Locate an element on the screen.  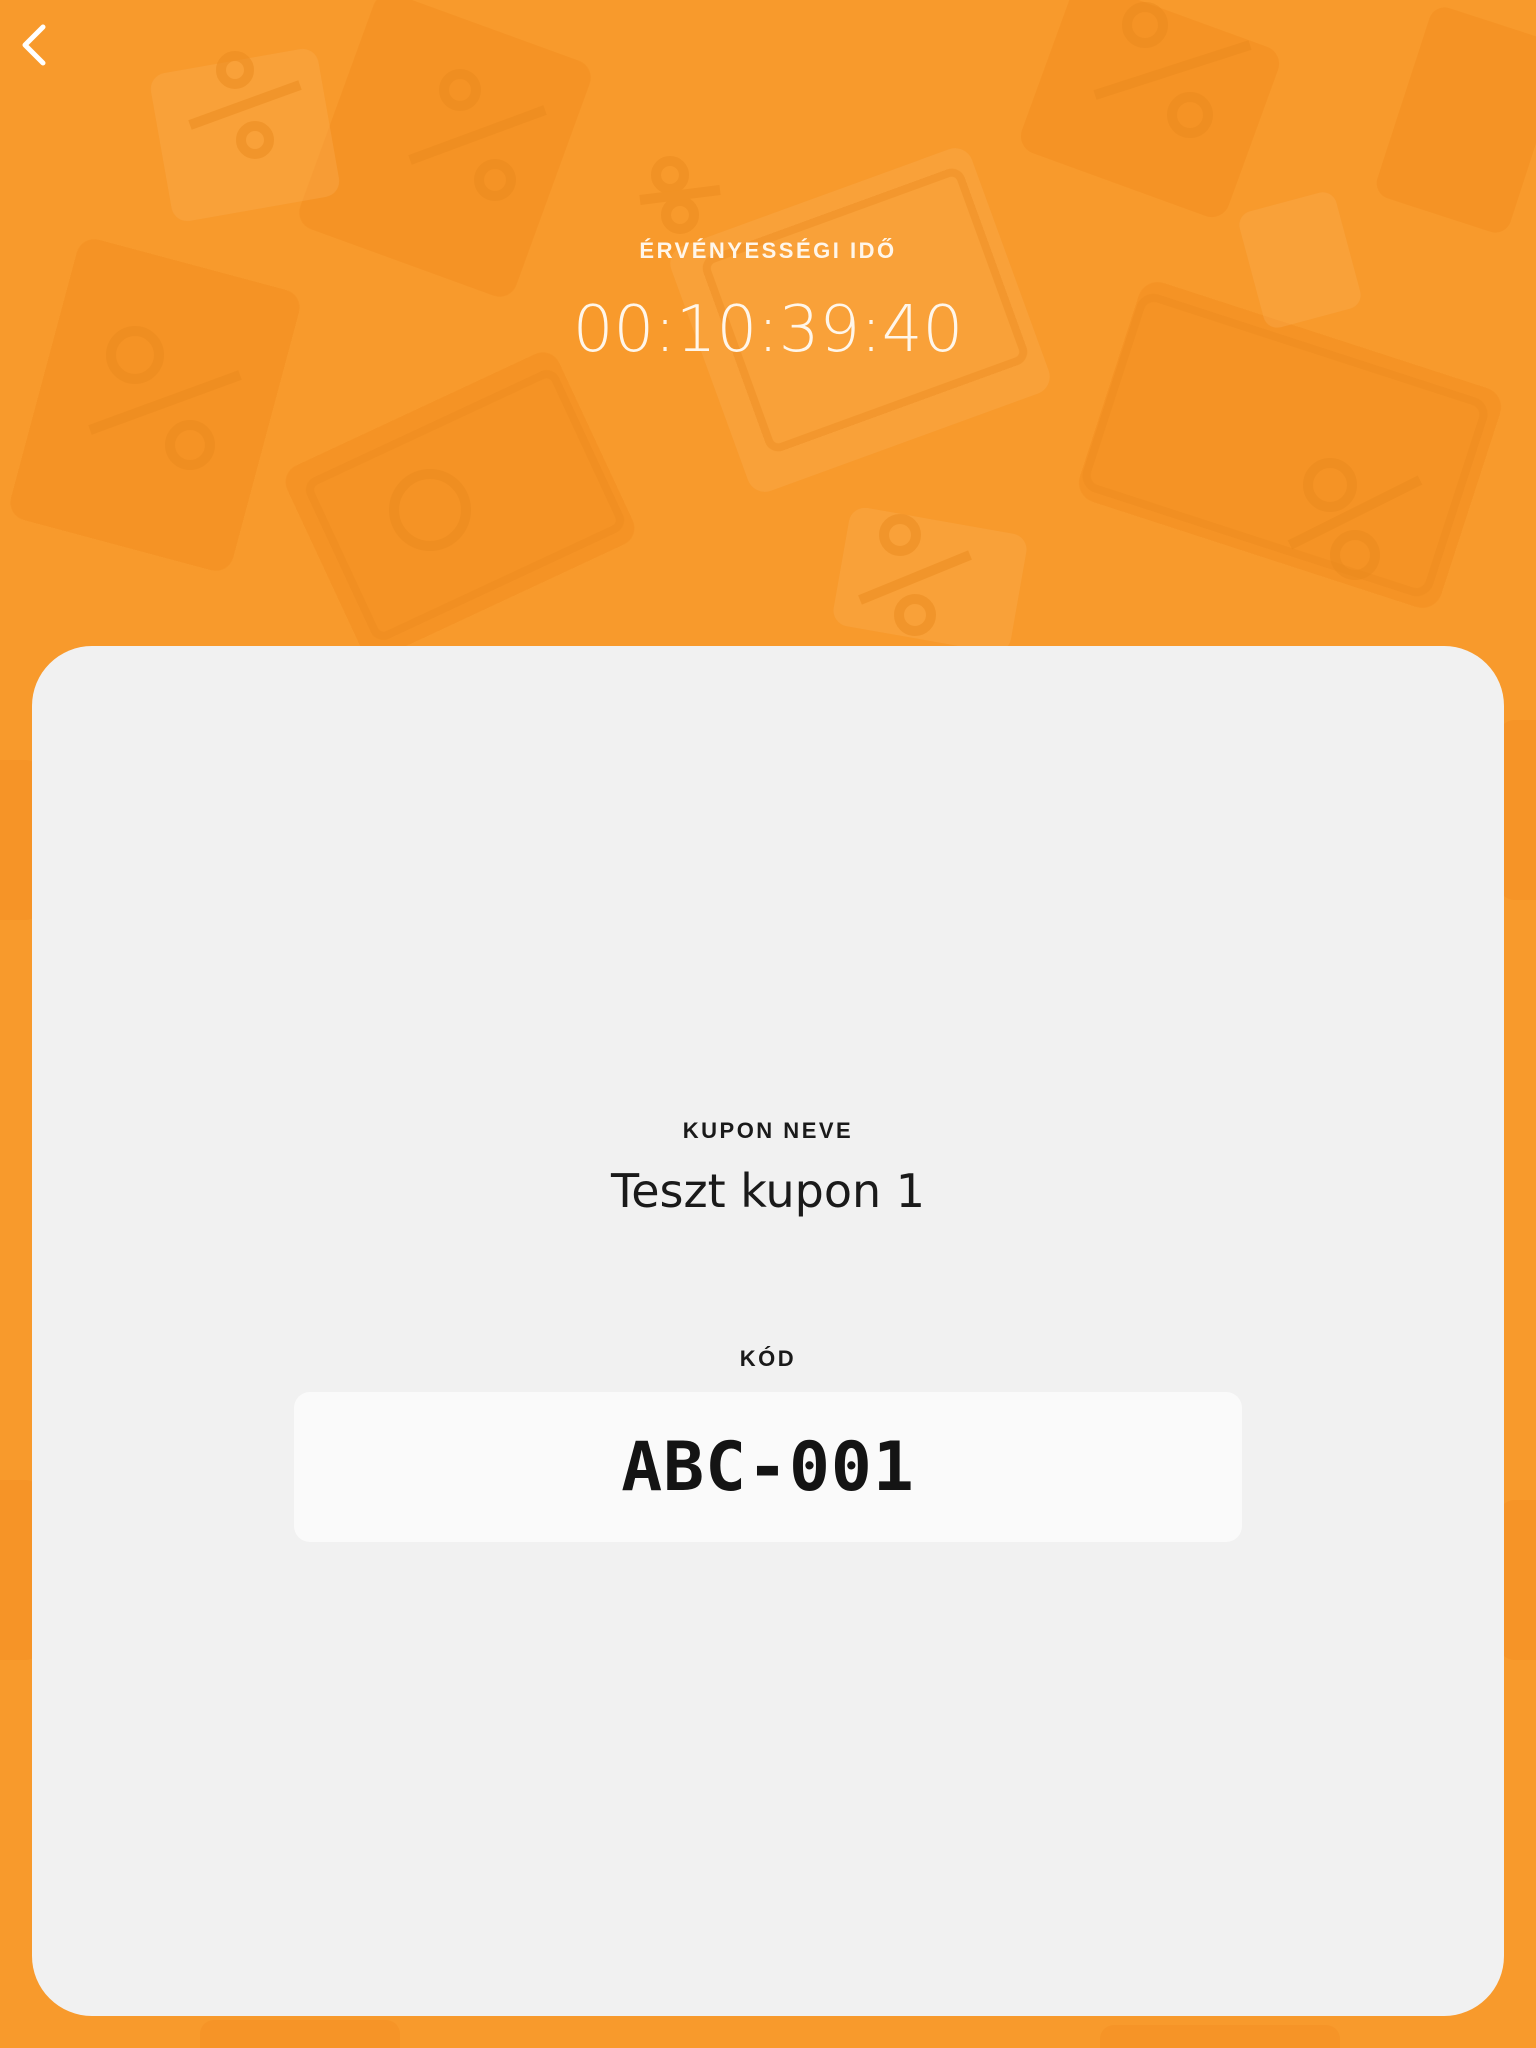
coupon-code-value: ABC-001 is located at coordinates (768, 1467).